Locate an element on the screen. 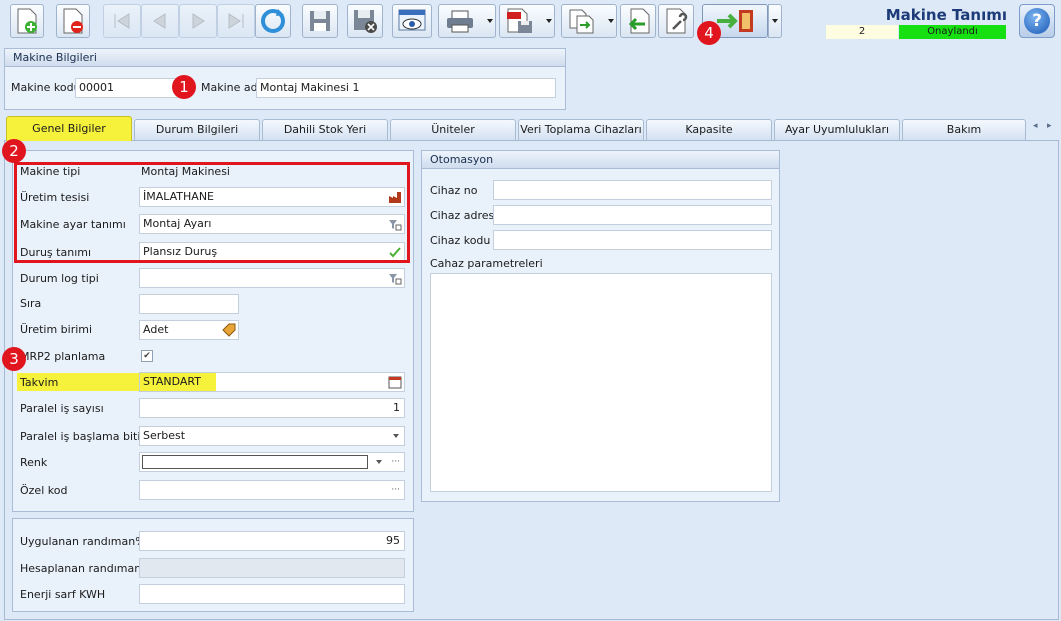 The image size is (1061, 621). next-record-icon is located at coordinates (198, 21).